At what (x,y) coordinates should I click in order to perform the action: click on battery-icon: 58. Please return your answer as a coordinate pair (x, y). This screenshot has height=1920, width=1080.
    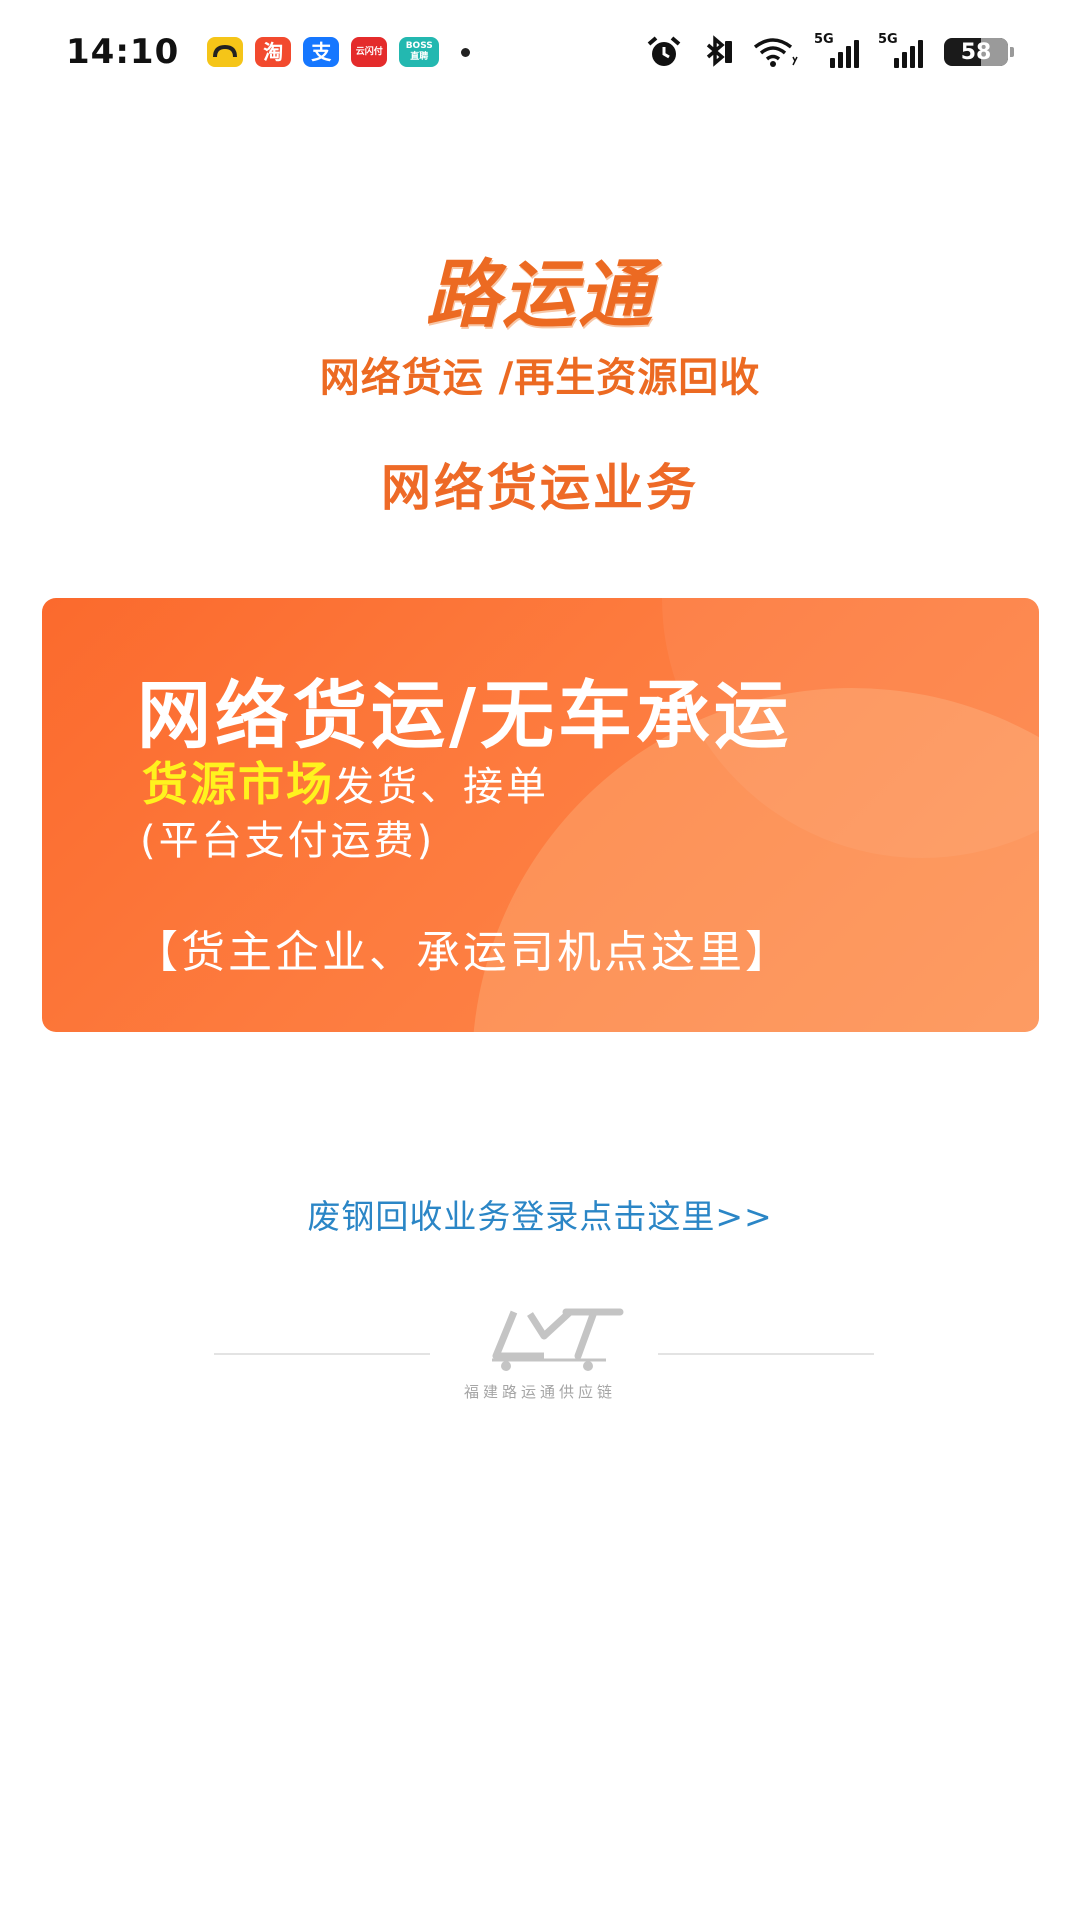
    Looking at the image, I should click on (976, 52).